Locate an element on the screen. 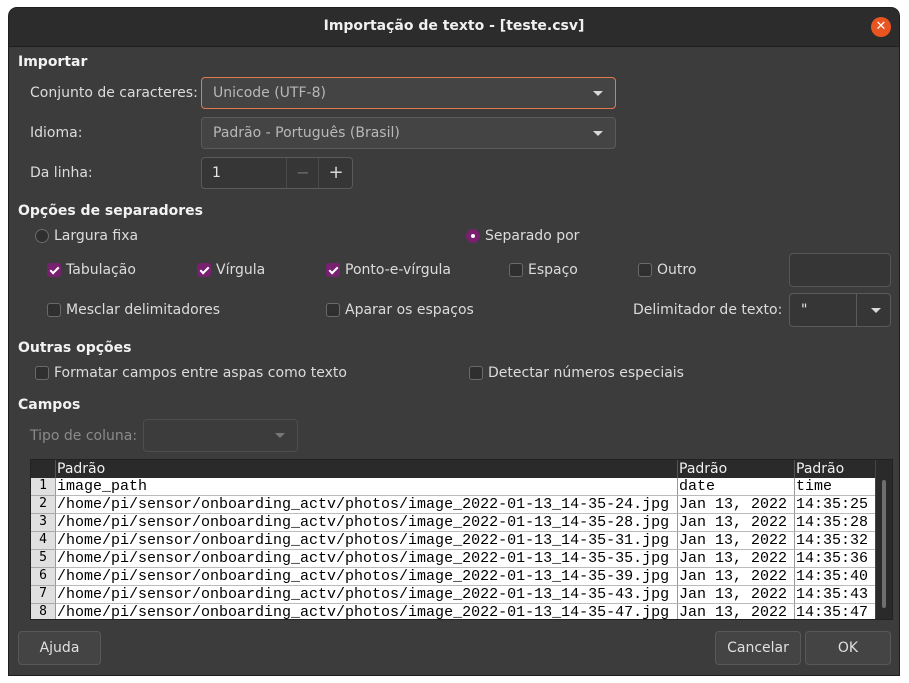  merge-delimiters-label: Mesclar delimitadores is located at coordinates (143, 310).